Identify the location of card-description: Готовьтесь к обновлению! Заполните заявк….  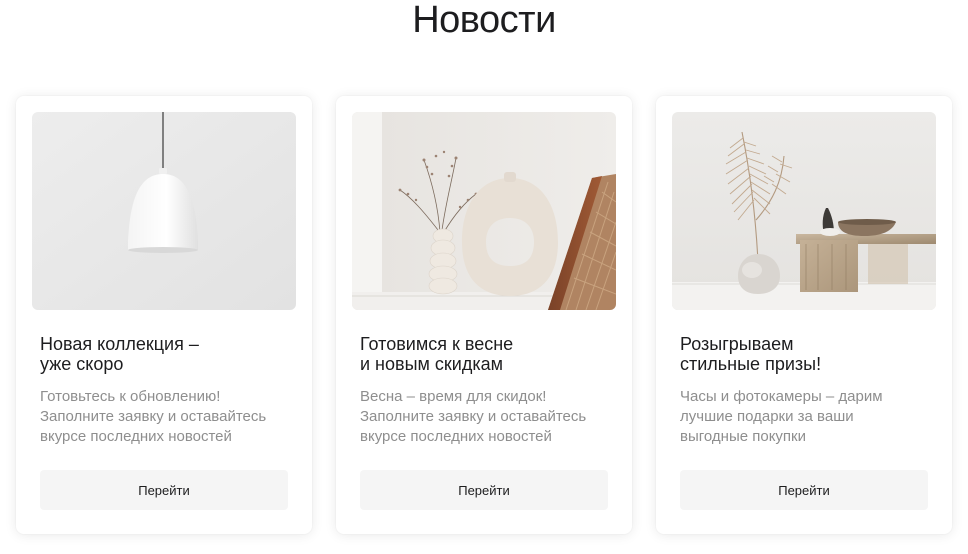
(153, 416).